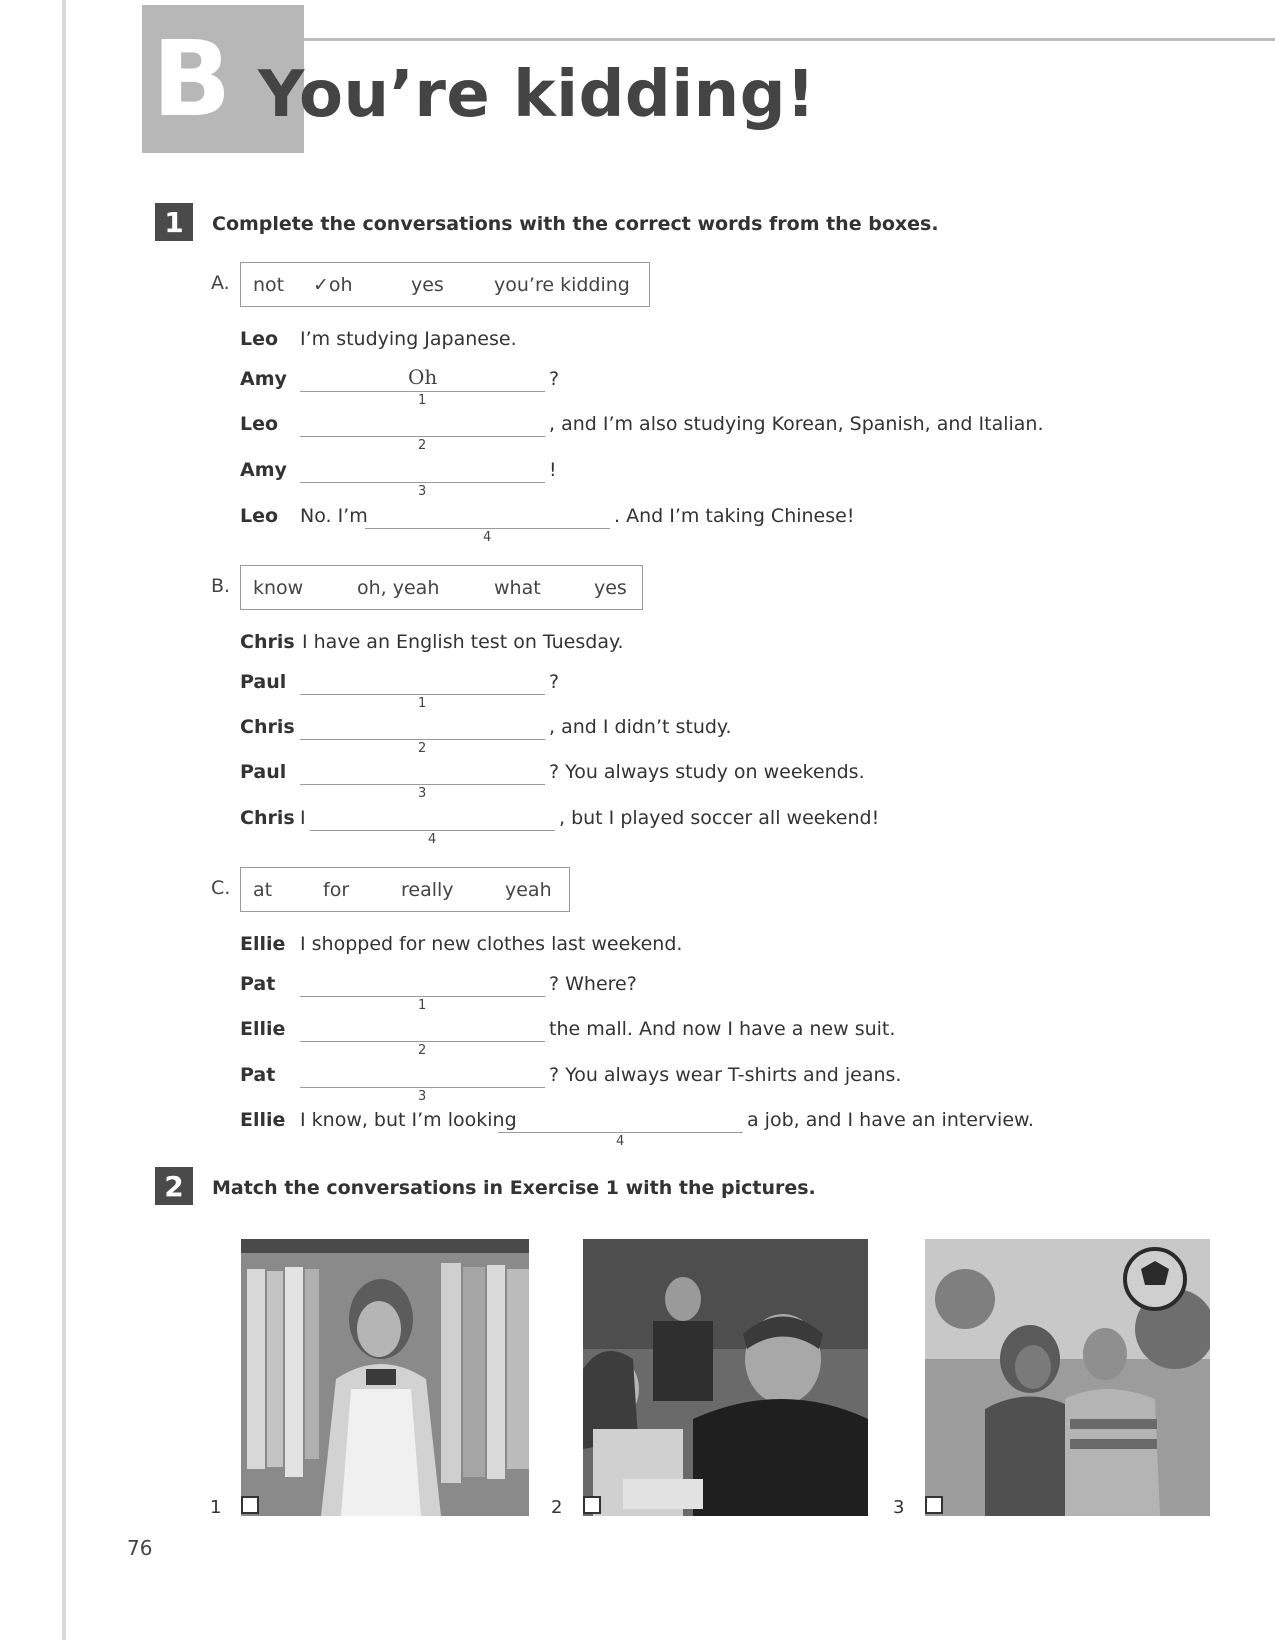  Describe the element at coordinates (640, 727) in the screenshot. I see `dialogue-text: , and I didn’t study.` at that location.